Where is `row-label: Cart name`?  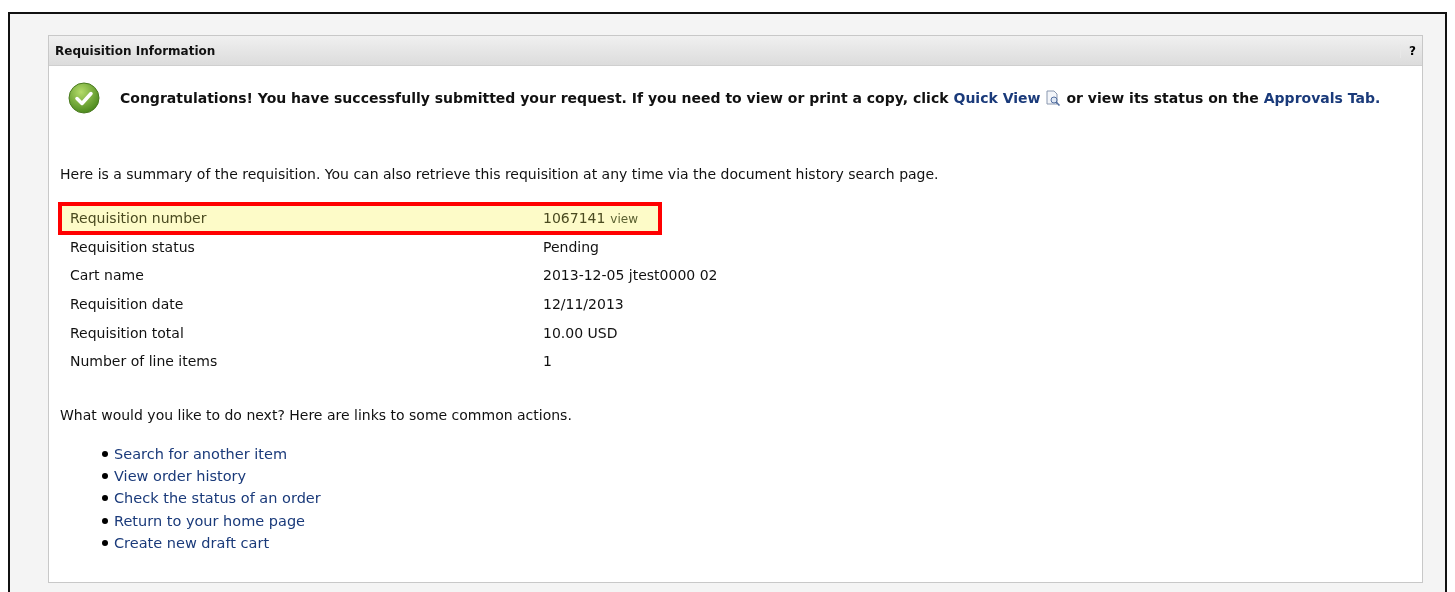
row-label: Cart name is located at coordinates (107, 275).